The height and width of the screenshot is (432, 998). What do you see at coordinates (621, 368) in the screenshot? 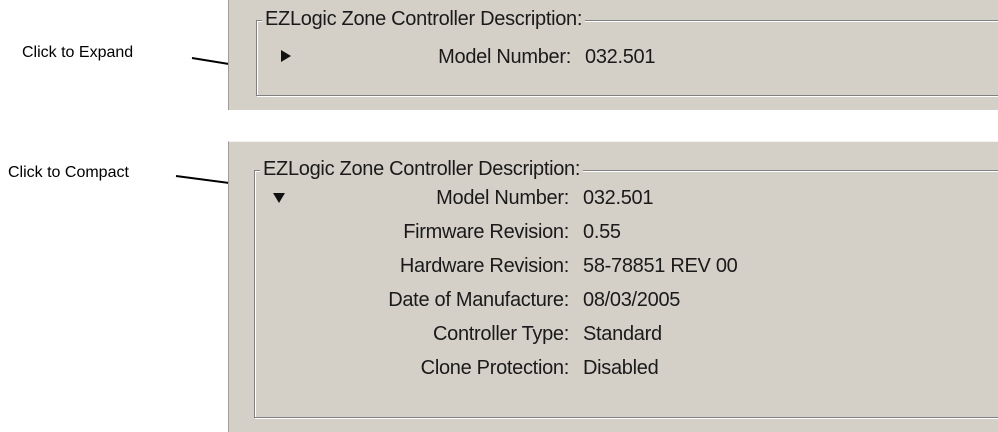
I see `row-value: Disabled` at bounding box center [621, 368].